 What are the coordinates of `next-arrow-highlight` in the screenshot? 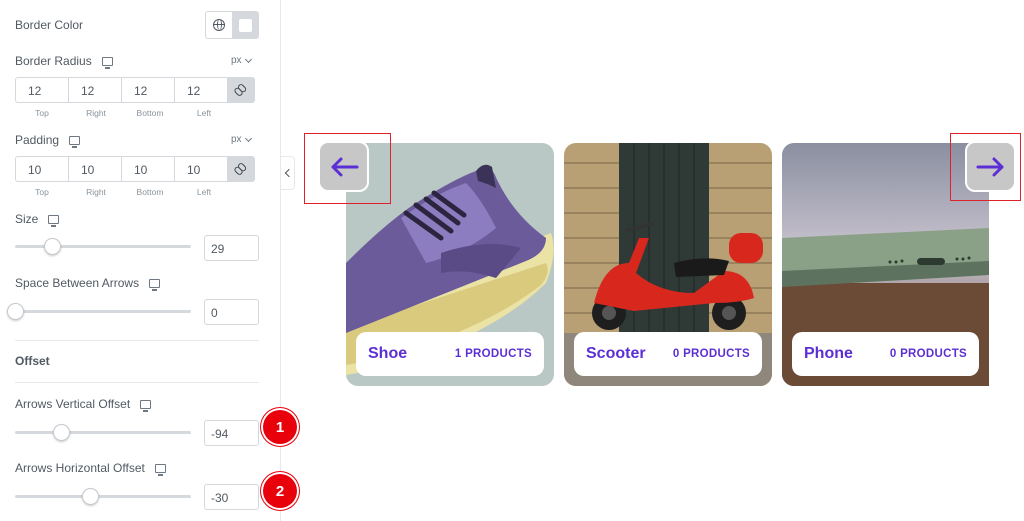 It's located at (985, 167).